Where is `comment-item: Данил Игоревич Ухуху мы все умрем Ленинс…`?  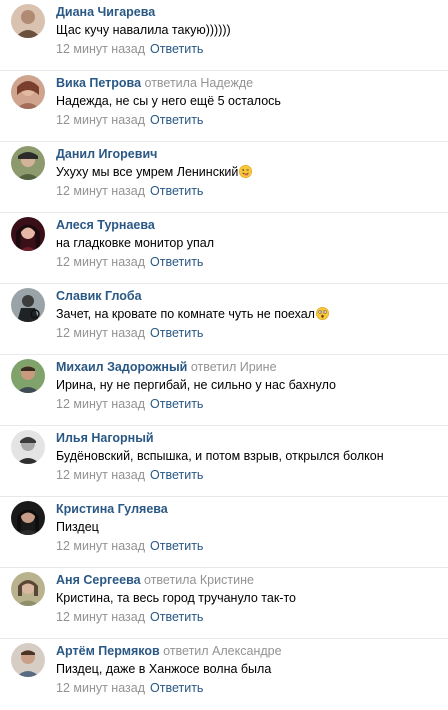
comment-item: Данил Игоревич Ухуху мы все умрем Ленинс… is located at coordinates (224, 177).